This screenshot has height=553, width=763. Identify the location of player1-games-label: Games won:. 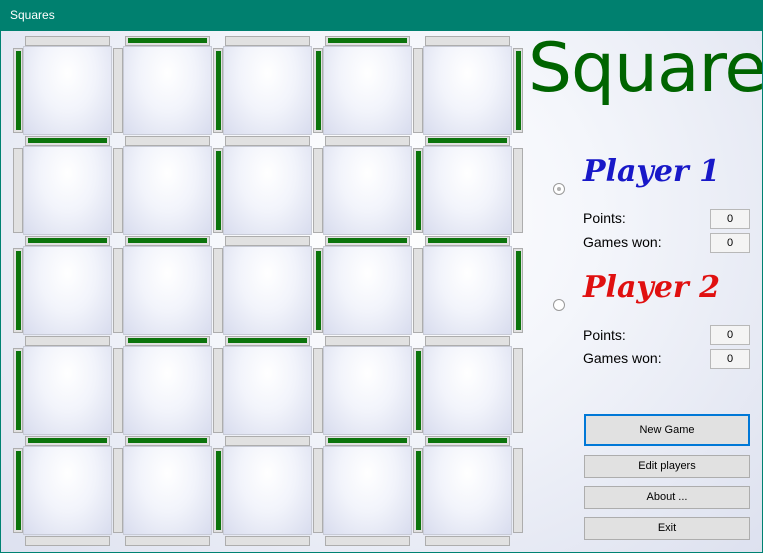
(622, 242).